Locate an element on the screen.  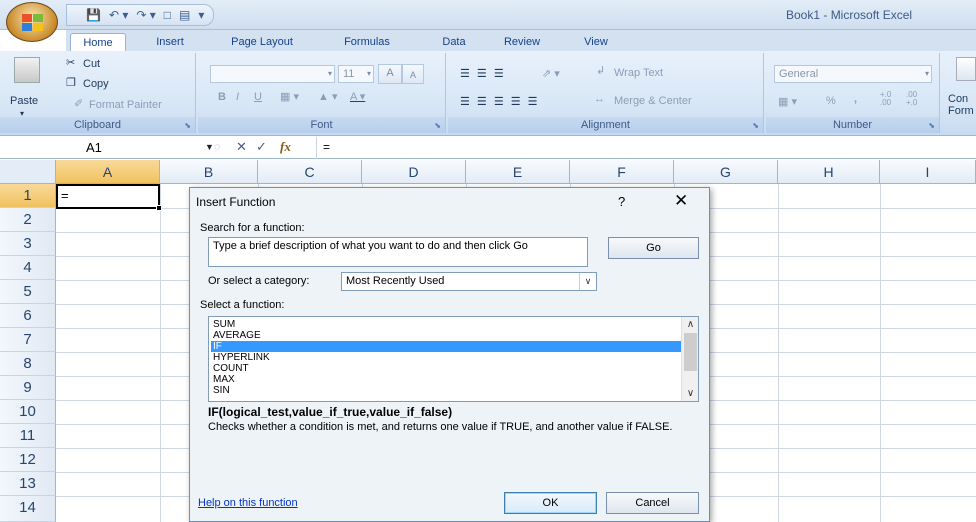
bold-button: B is located at coordinates (222, 97).